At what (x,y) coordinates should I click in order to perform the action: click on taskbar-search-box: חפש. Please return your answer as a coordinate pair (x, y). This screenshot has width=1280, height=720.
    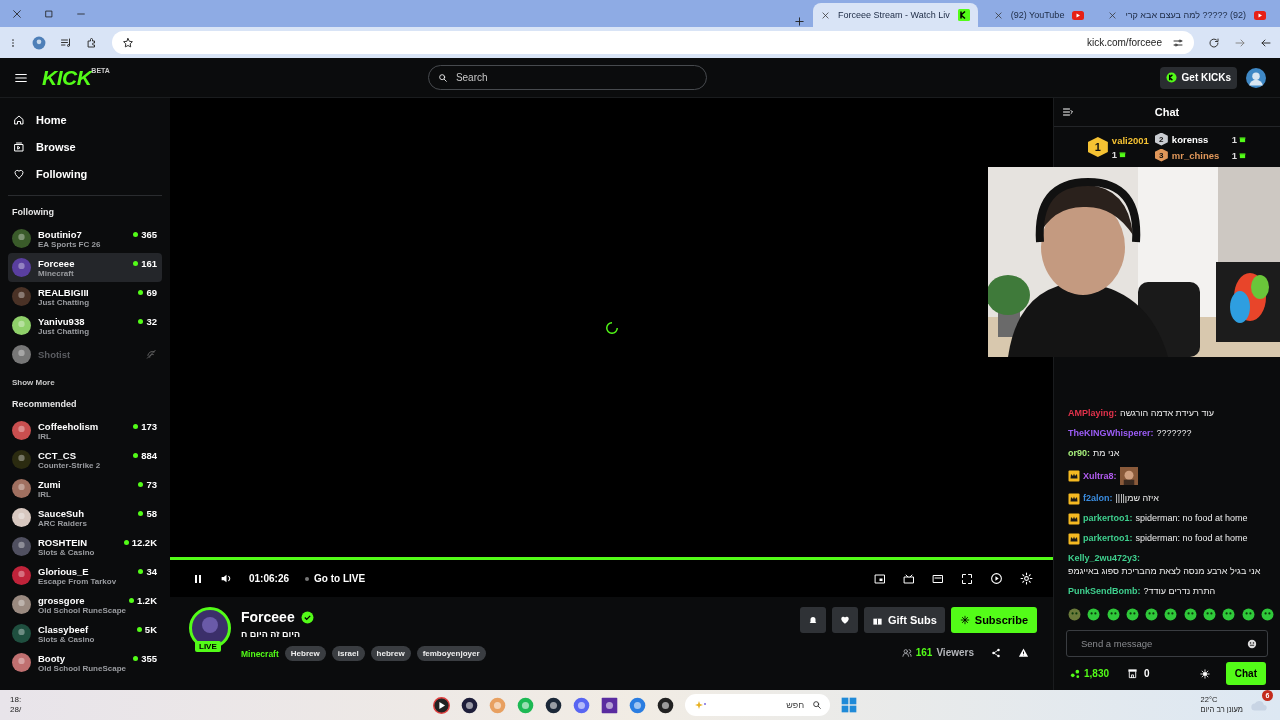
    Looking at the image, I should click on (758, 705).